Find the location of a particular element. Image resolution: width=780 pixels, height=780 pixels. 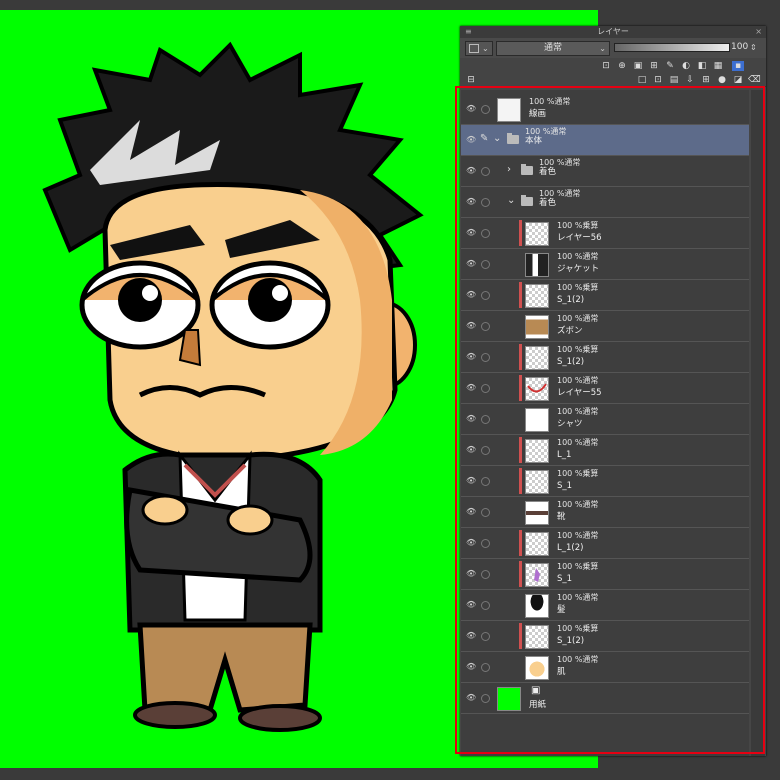

layer-row: 👁 100 %通常髪 is located at coordinates (605, 605).